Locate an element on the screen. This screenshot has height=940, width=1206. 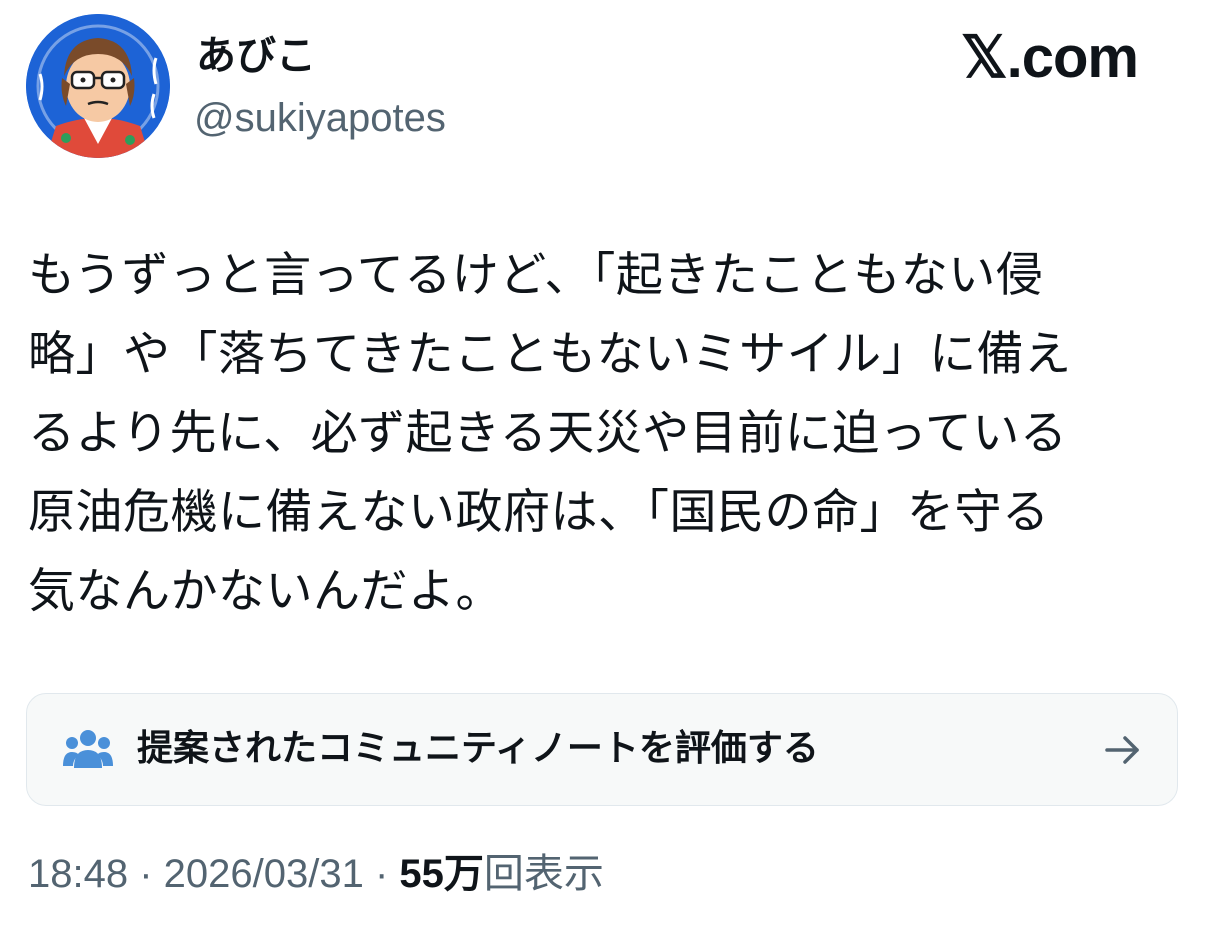
tweet-text-line: 略」や「落ちてきたこともないミサイル」に備え is located at coordinates (550, 354).